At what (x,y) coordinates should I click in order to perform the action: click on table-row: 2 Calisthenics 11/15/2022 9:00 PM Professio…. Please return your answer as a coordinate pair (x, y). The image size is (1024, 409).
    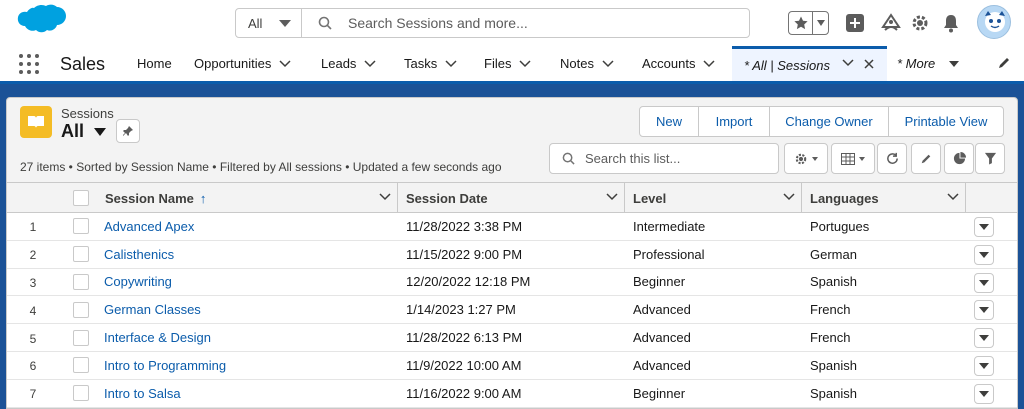
    Looking at the image, I should click on (512, 255).